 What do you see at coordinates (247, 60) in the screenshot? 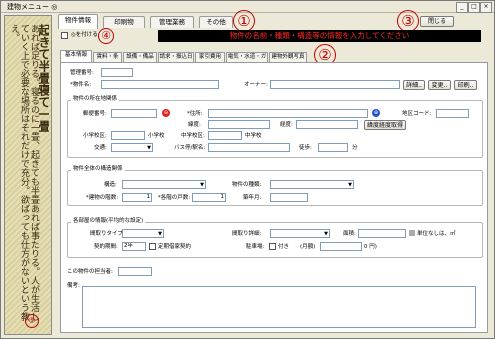
I see `subtab-utilities: 電気・水道・ガス` at bounding box center [247, 60].